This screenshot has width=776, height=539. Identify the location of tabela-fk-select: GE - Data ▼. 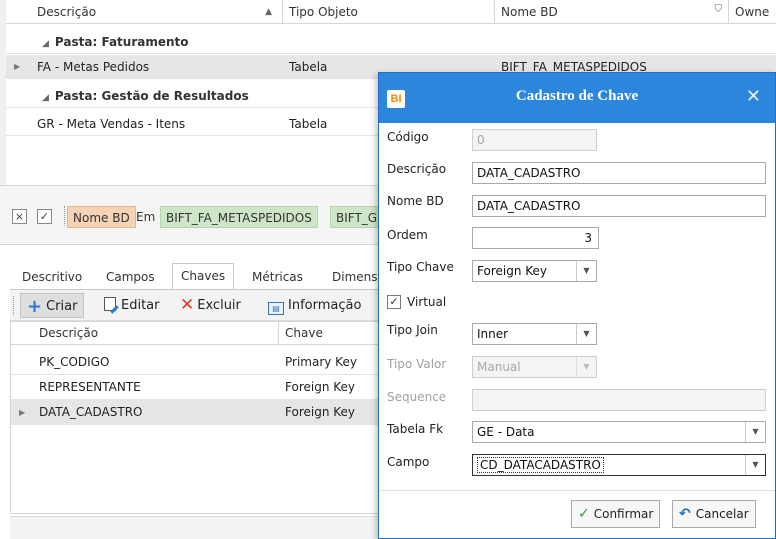
(619, 432).